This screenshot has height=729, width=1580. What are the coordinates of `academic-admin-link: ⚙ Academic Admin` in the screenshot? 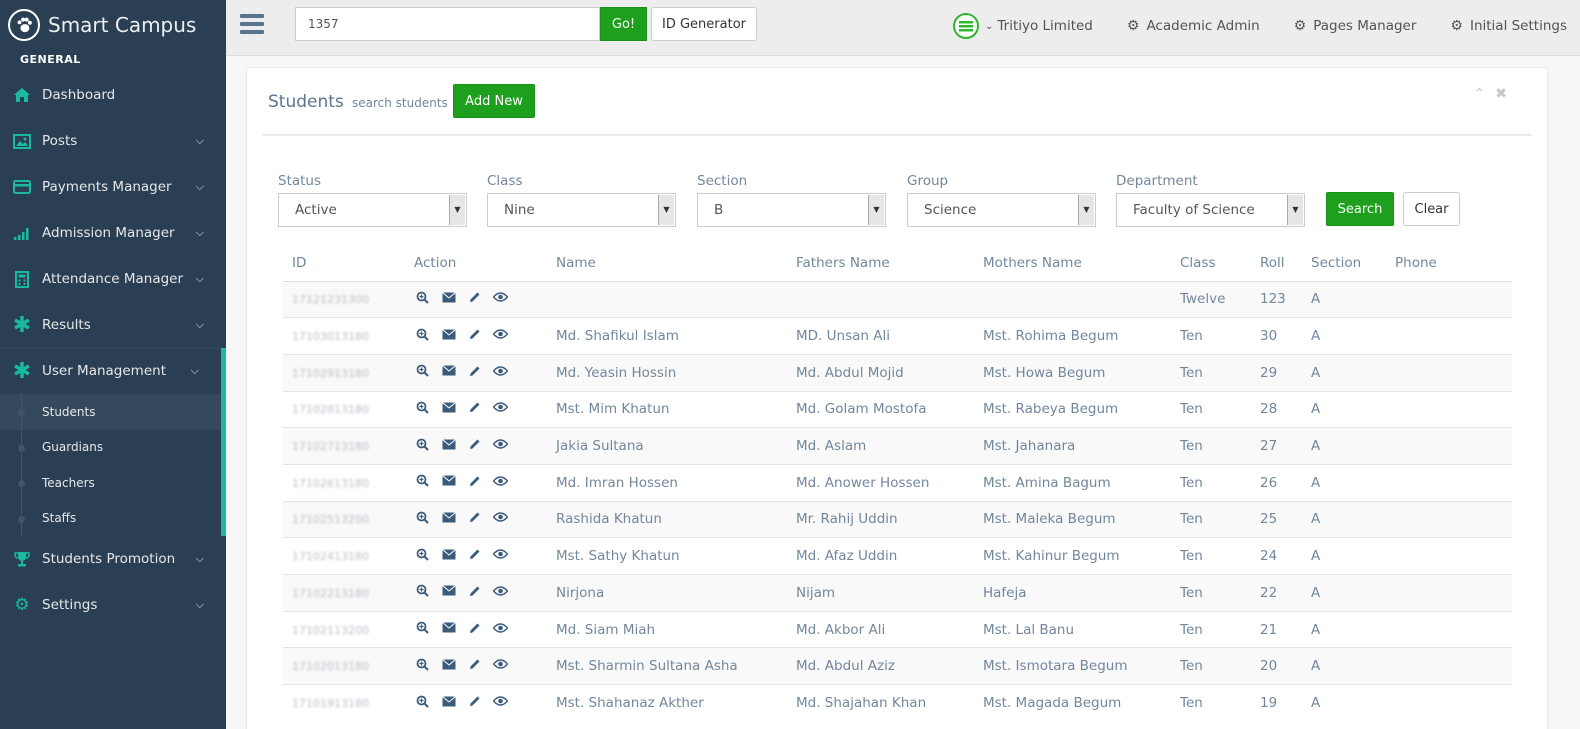 It's located at (1193, 26).